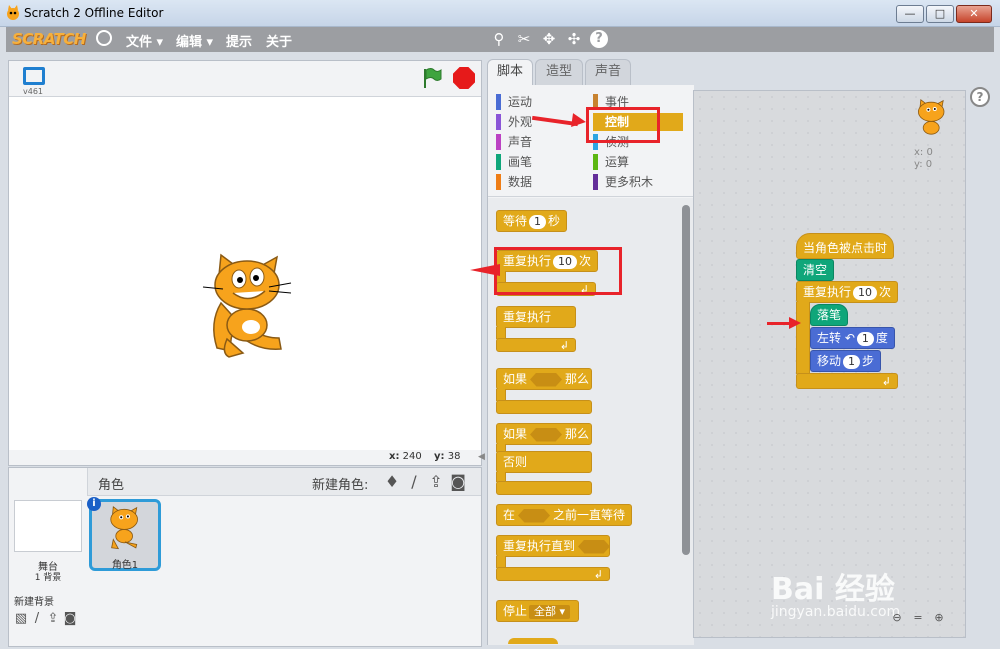  Describe the element at coordinates (48, 557) in the screenshot. I see `stage-column: 舞台 1 背景 新建背景 ▧ / ⇪ ◙` at that location.